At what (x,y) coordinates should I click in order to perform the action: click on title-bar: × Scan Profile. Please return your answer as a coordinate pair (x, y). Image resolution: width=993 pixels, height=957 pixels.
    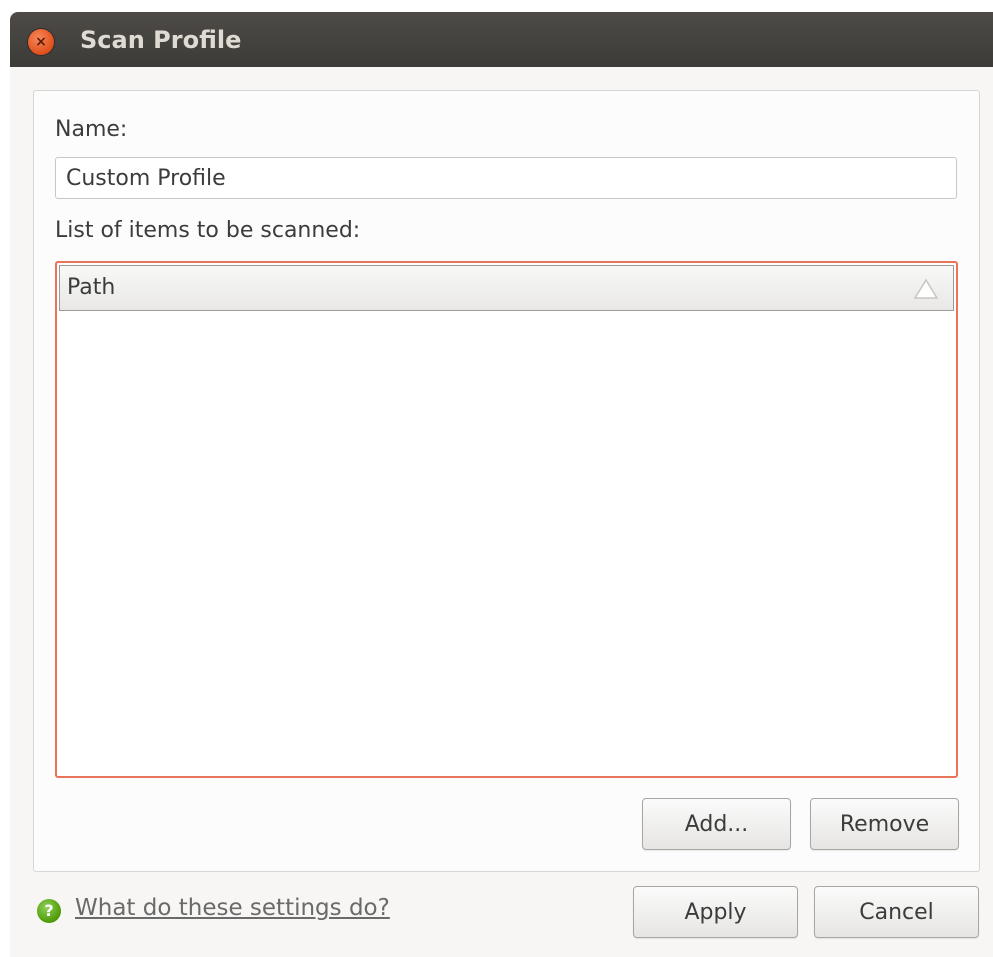
    Looking at the image, I should click on (501, 39).